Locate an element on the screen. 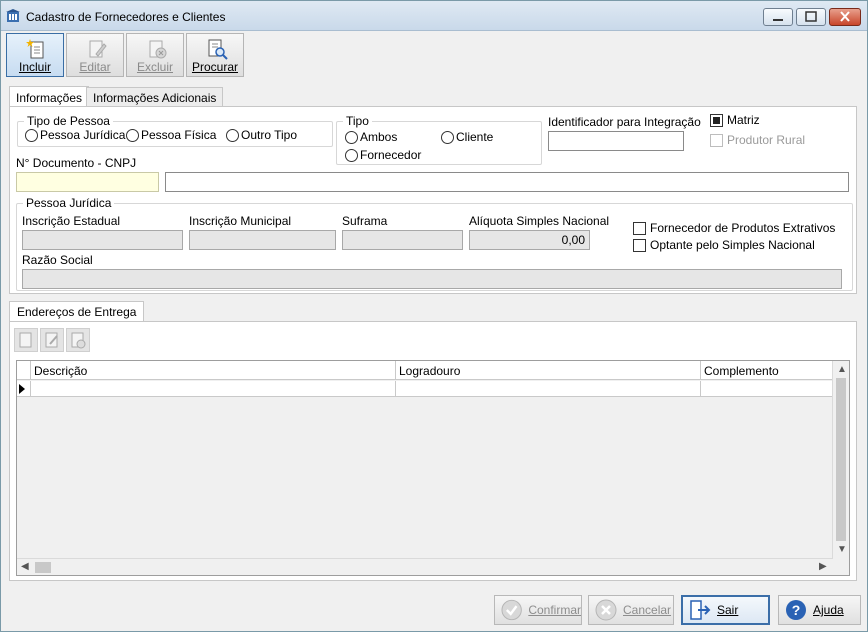  scroll-down-icon: ▼ is located at coordinates (842, 550).